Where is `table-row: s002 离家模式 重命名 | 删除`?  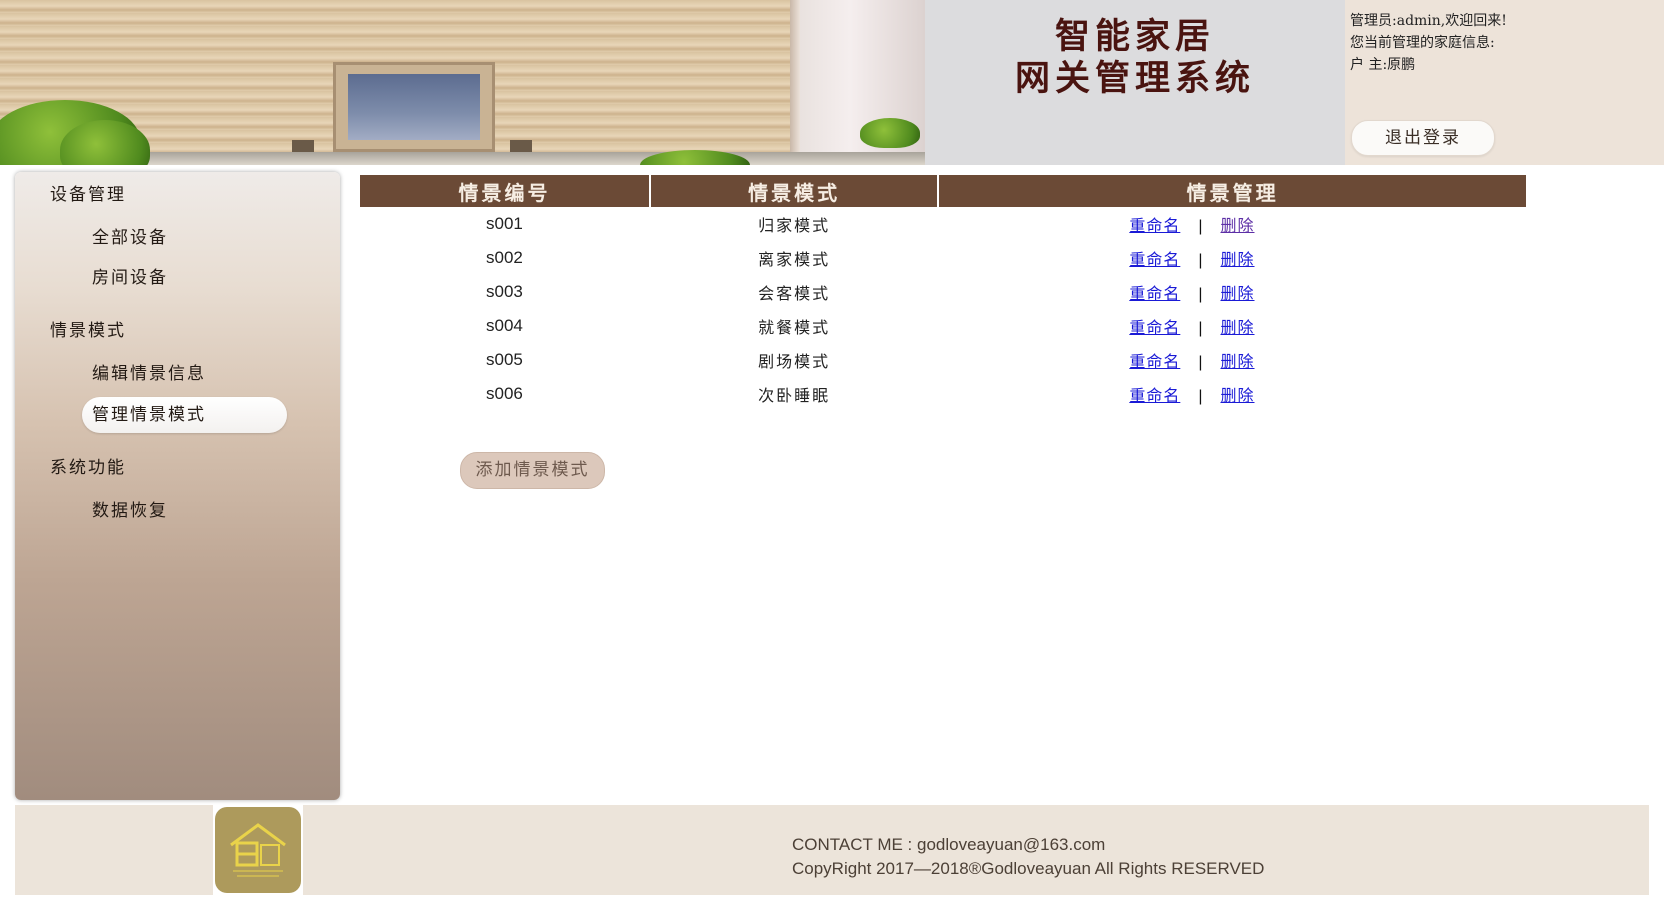 table-row: s002 离家模式 重命名 | 删除 is located at coordinates (943, 258).